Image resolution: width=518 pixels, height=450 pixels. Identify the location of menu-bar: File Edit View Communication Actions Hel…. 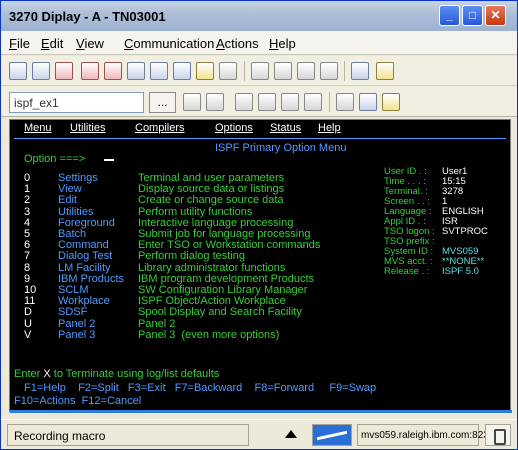
(259, 43).